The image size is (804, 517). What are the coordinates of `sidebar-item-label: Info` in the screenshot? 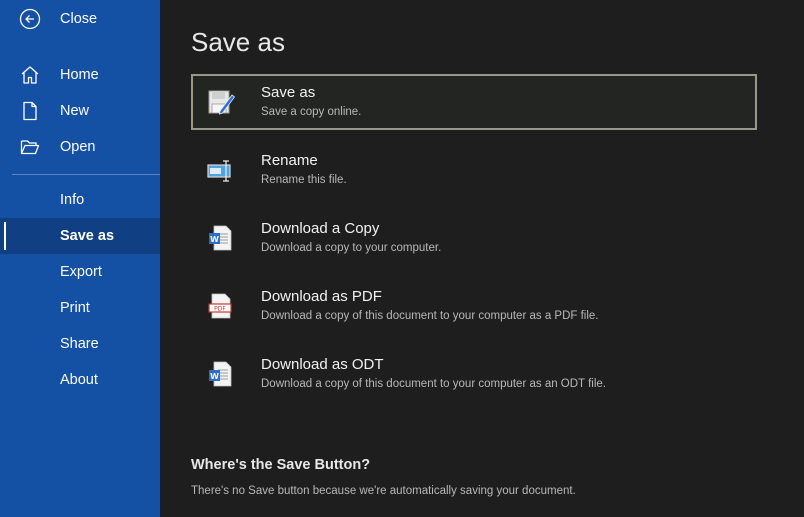 It's located at (72, 200).